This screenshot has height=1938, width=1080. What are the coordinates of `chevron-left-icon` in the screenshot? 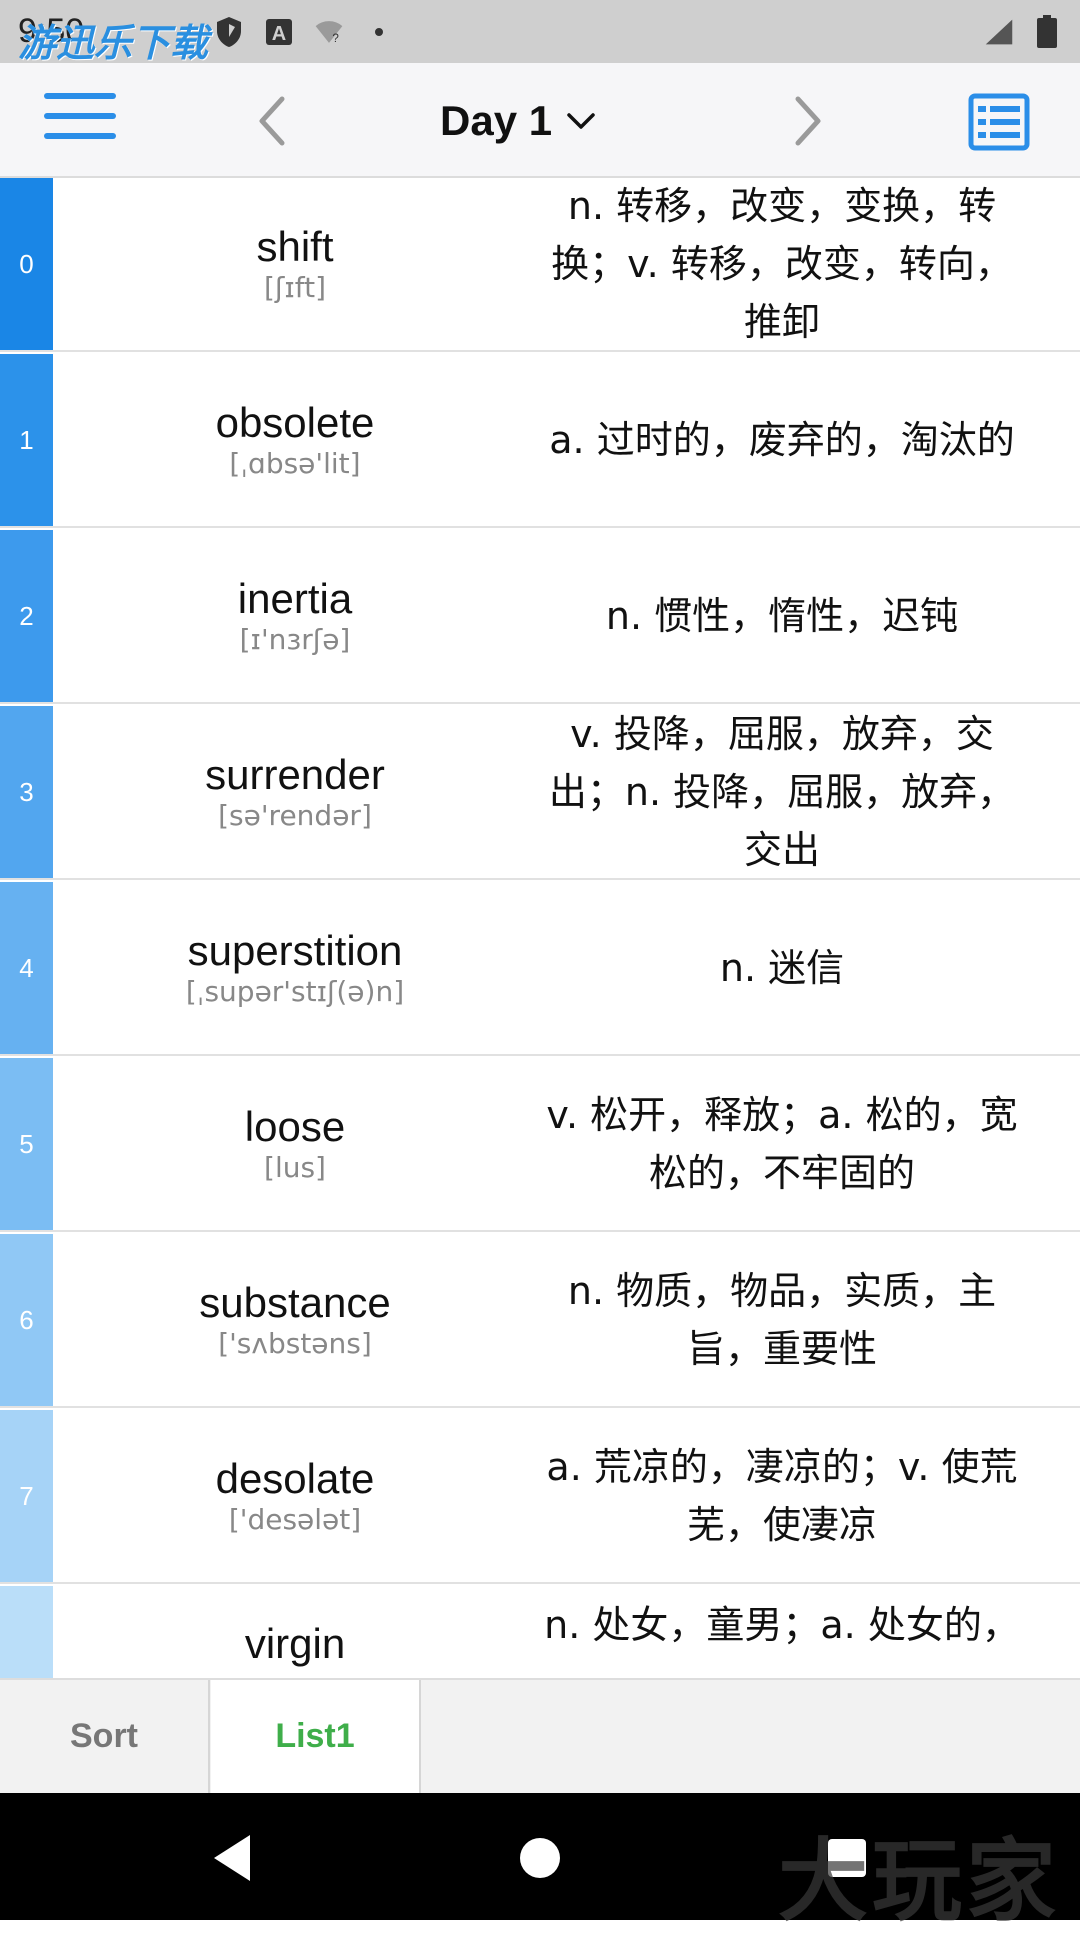 It's located at (272, 121).